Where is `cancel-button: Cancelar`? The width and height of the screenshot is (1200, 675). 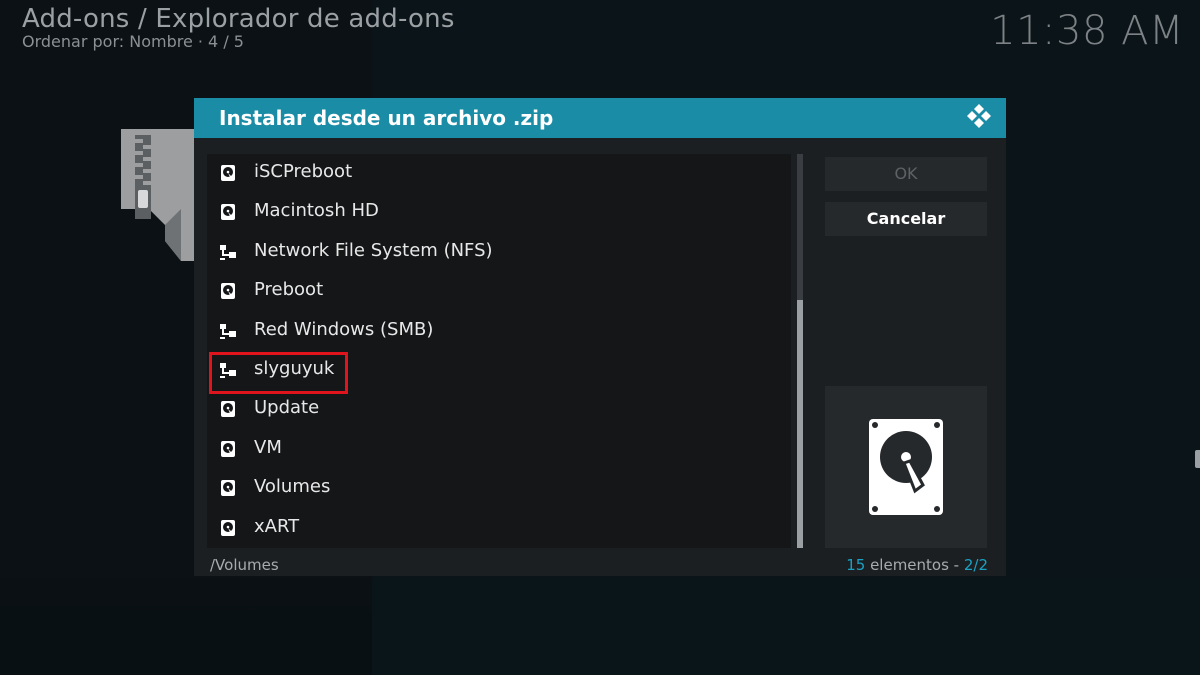 cancel-button: Cancelar is located at coordinates (906, 219).